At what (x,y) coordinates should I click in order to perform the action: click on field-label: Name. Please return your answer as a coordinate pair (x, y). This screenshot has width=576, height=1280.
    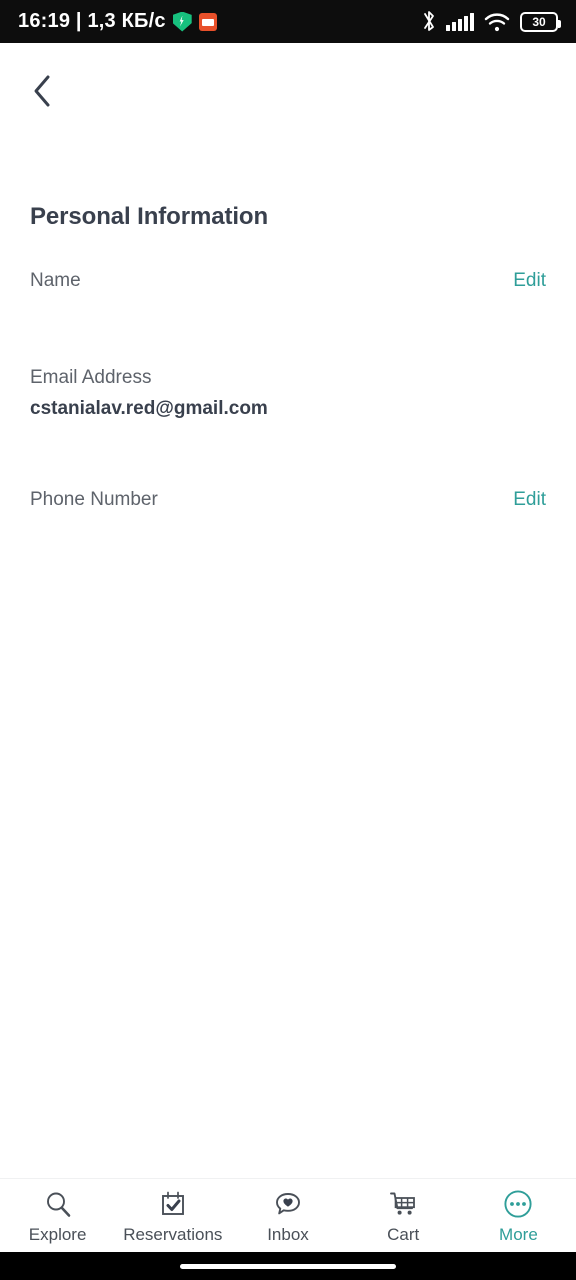
    Looking at the image, I should click on (55, 280).